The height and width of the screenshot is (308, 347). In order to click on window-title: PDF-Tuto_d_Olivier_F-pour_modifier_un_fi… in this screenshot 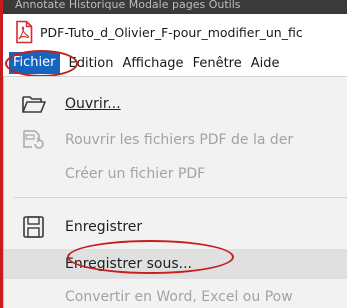, I will do `click(171, 32)`.